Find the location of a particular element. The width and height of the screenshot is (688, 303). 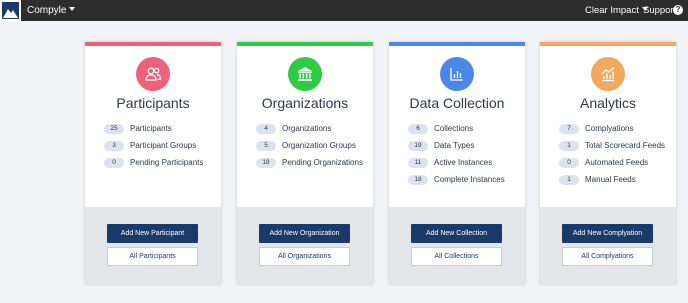

question-circle-icon: ? is located at coordinates (678, 10).